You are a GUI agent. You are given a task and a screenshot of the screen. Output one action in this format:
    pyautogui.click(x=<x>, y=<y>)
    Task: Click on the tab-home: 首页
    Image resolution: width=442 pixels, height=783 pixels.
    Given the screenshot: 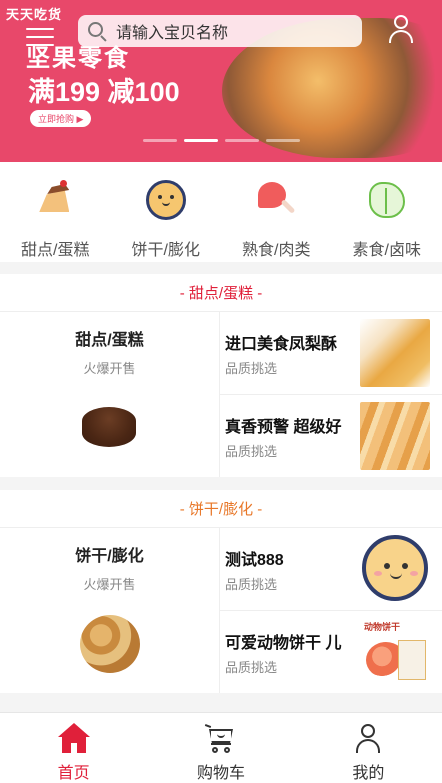 What is the action you would take?
    pyautogui.click(x=73, y=748)
    